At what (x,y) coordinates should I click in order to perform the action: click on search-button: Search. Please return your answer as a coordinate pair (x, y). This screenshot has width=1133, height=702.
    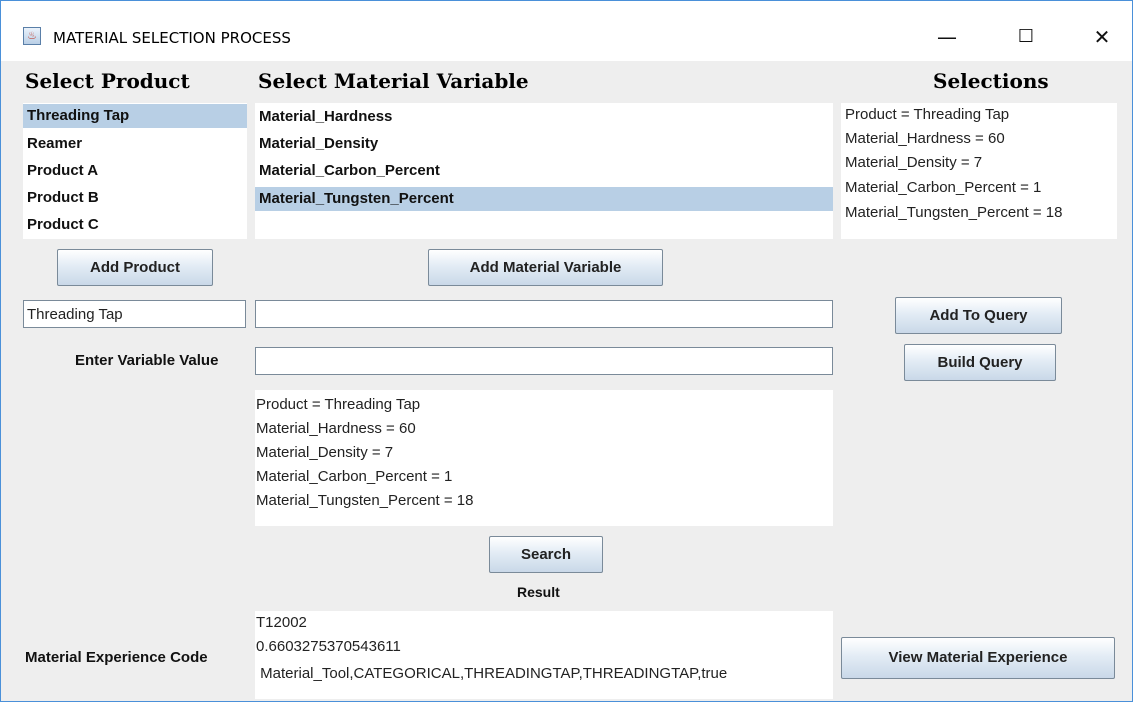
    Looking at the image, I should click on (546, 554).